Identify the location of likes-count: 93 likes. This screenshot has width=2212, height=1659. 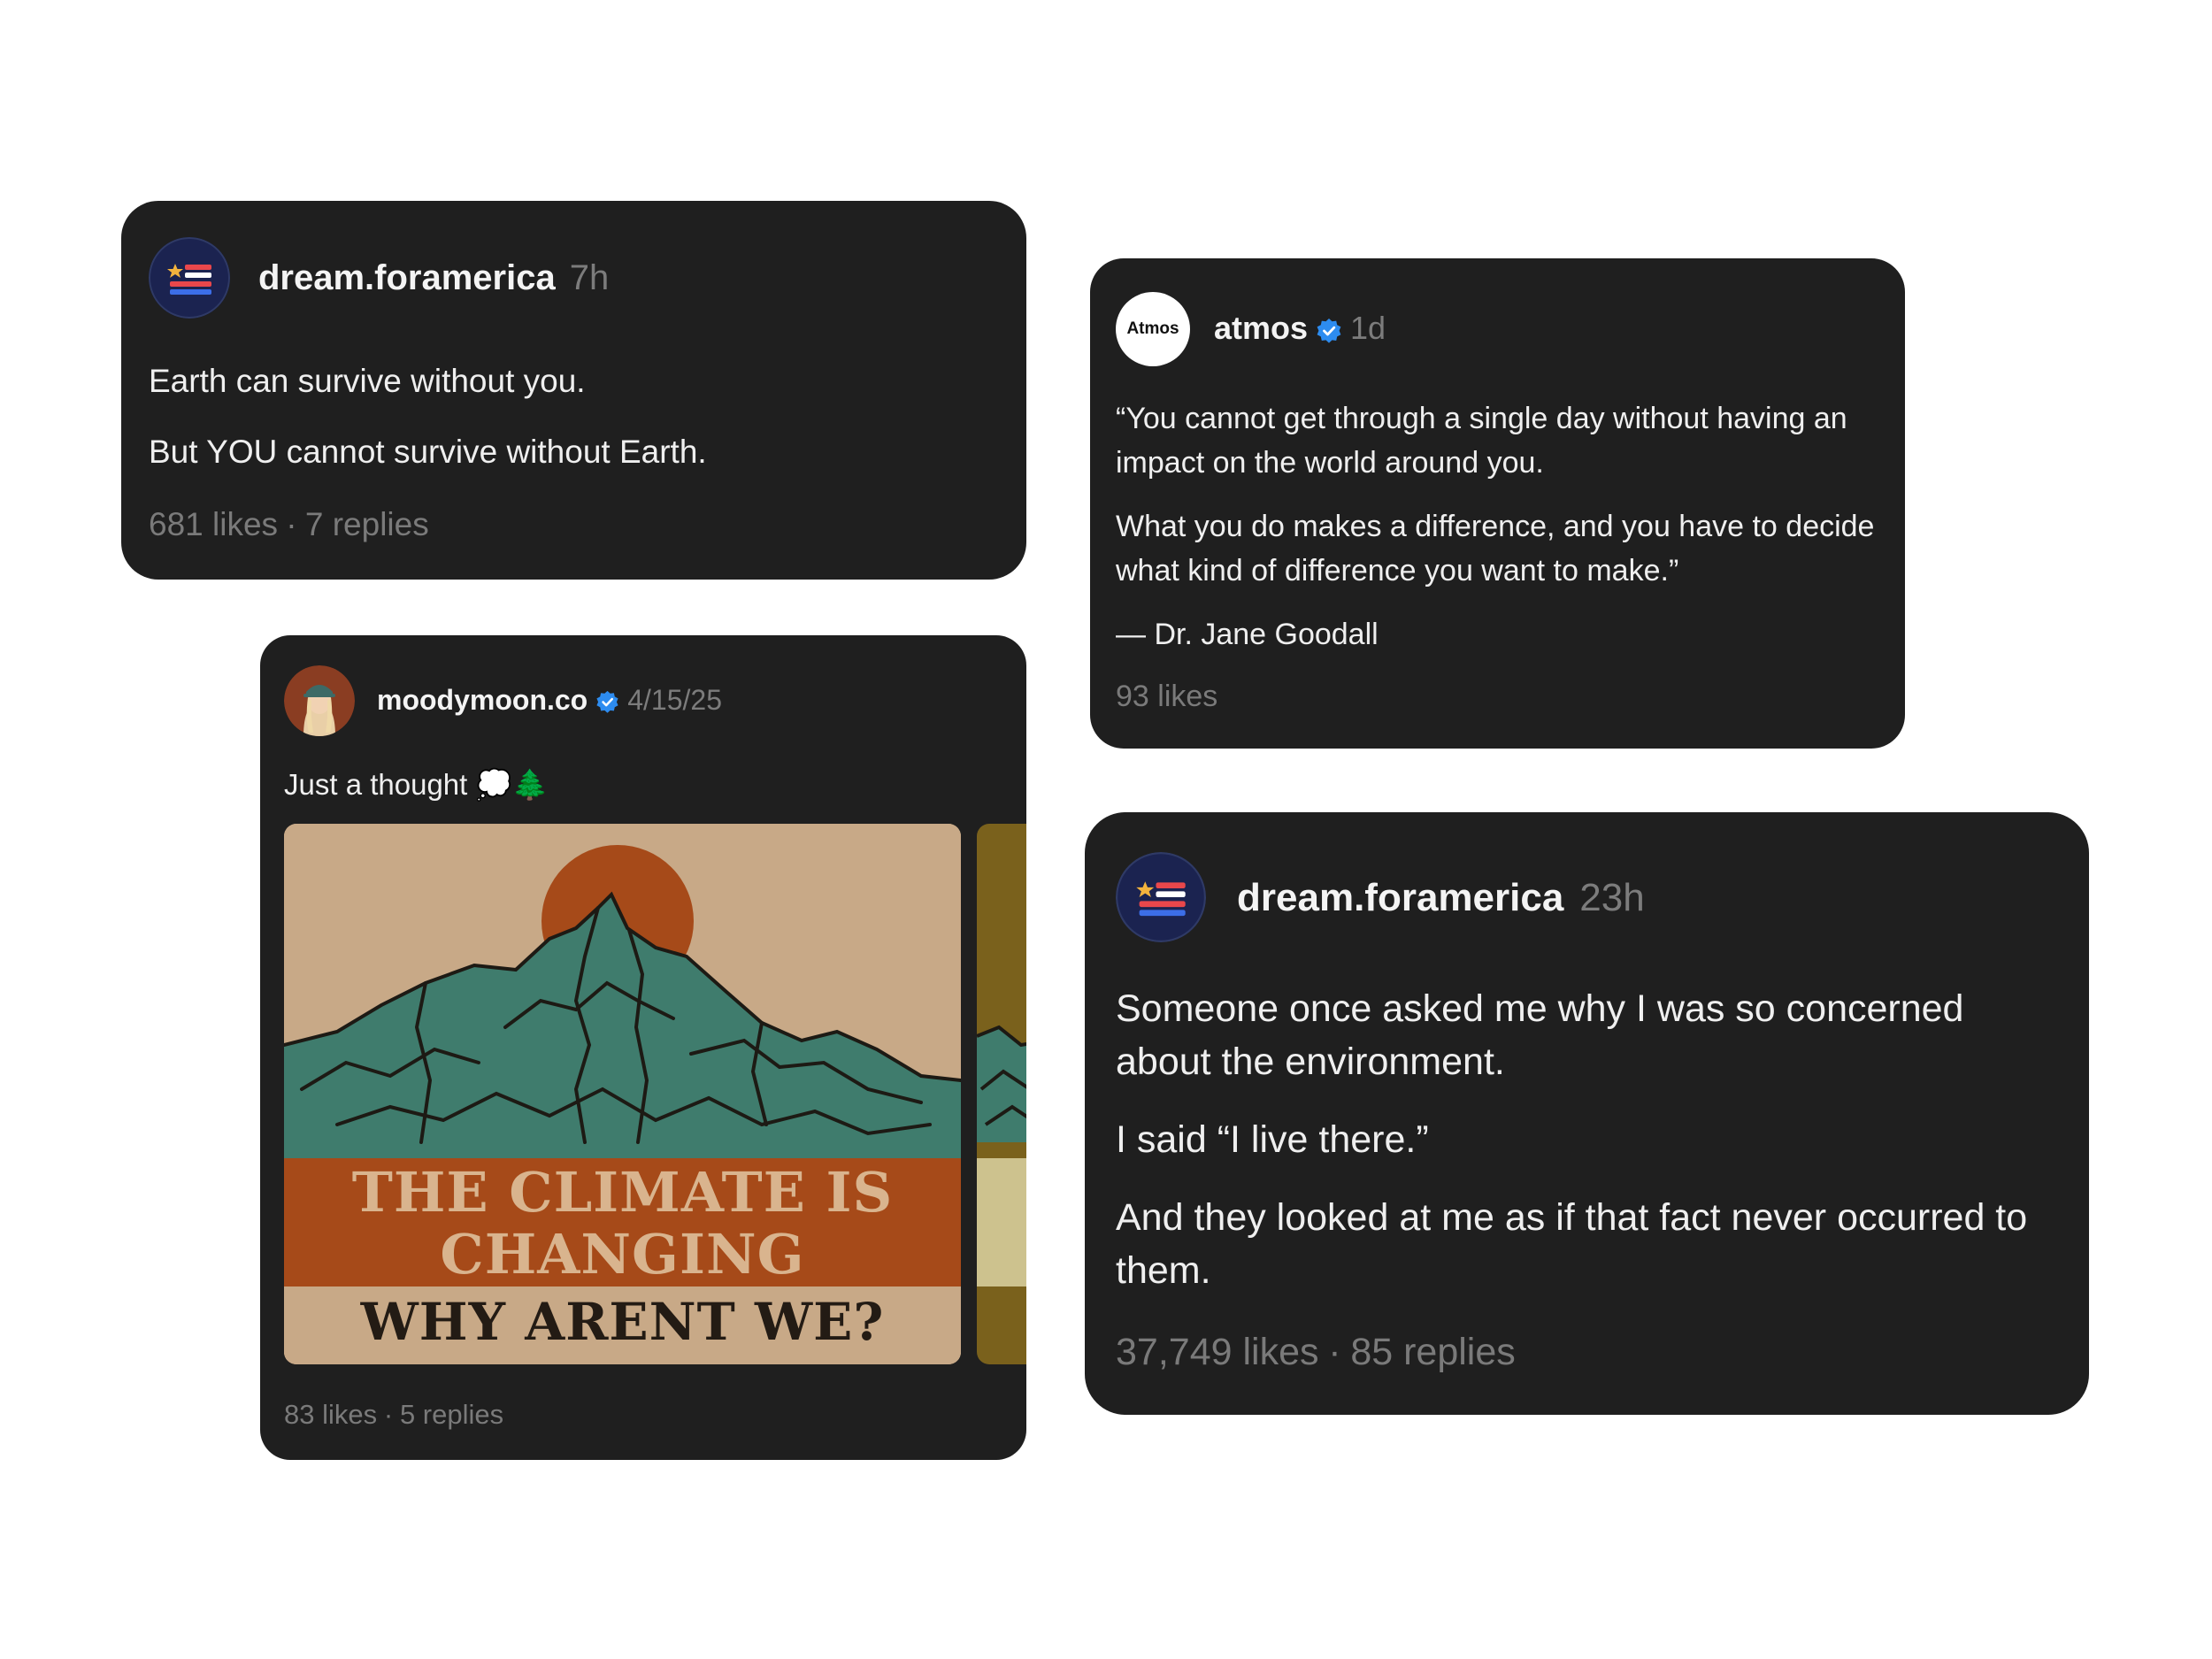
(1166, 696).